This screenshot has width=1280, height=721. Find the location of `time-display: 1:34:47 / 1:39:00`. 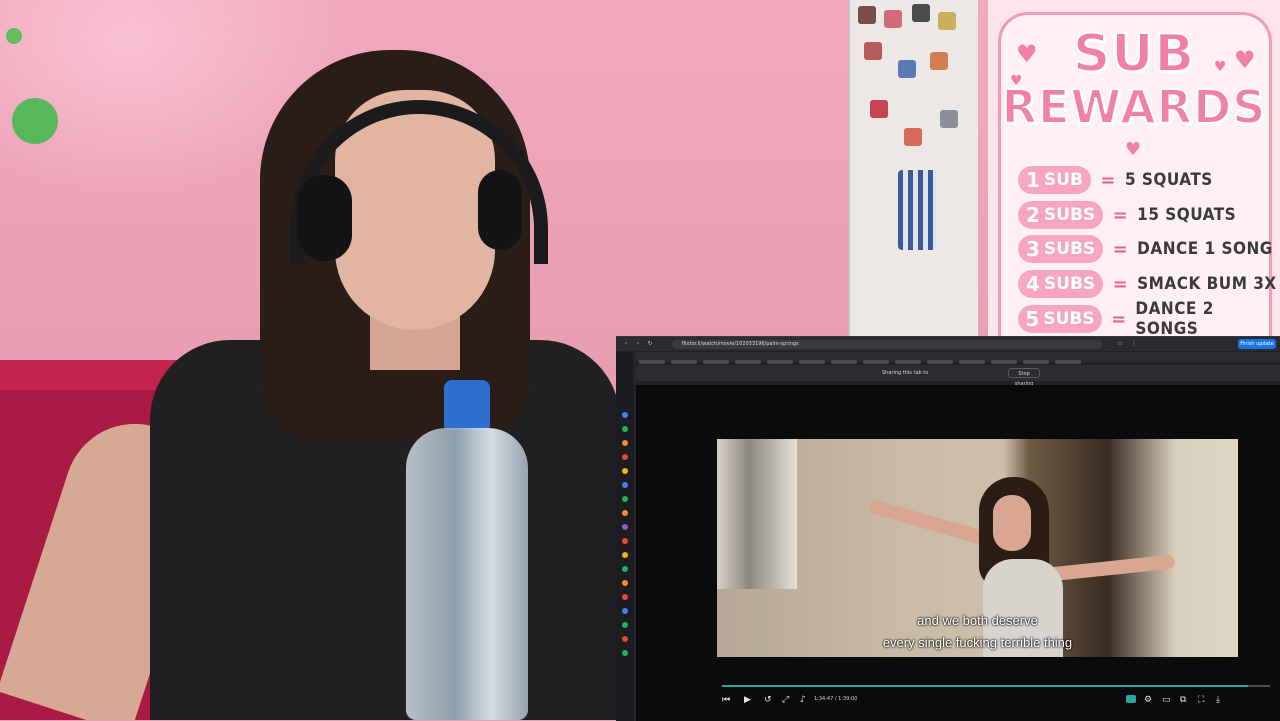

time-display: 1:34:47 / 1:39:00 is located at coordinates (836, 699).